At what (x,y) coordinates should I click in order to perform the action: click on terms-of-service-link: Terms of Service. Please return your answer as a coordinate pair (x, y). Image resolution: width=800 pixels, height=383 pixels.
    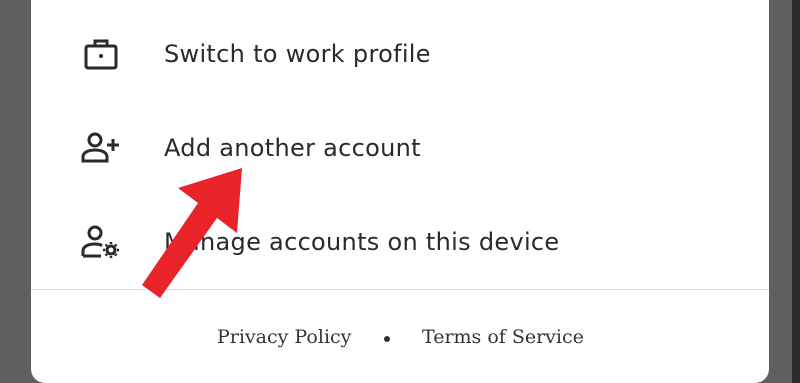
    Looking at the image, I should click on (503, 337).